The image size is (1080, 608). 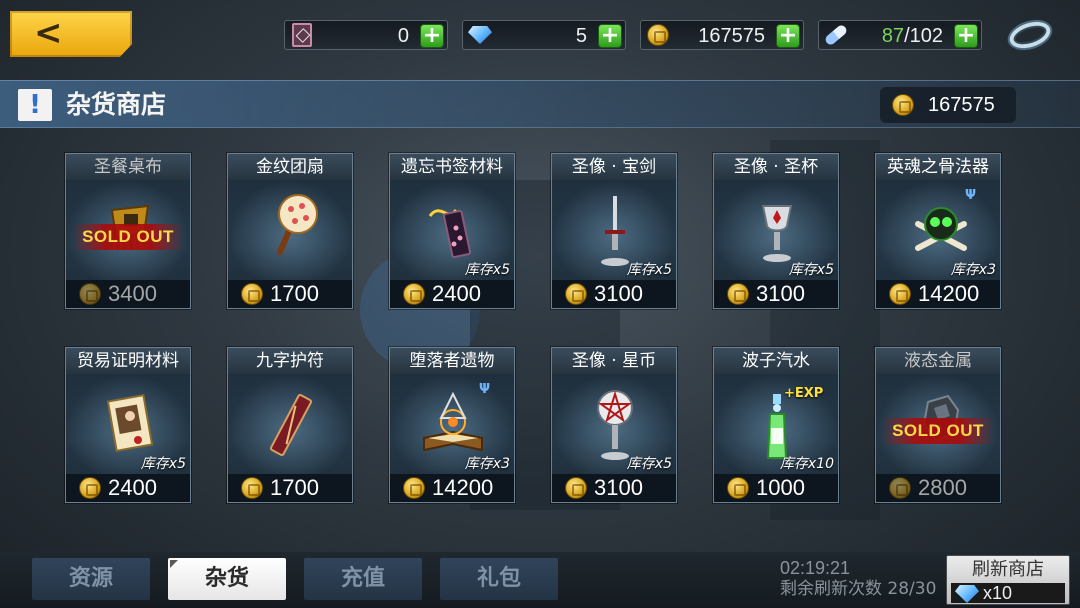 I want to click on gold-balance: 167575, so click(x=948, y=105).